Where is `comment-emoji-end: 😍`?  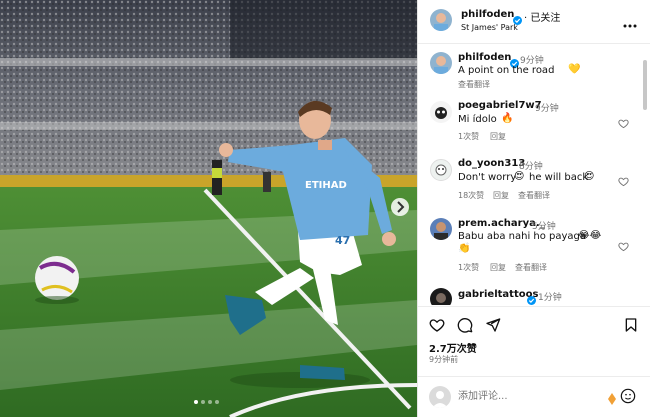 comment-emoji-end: 😍 is located at coordinates (589, 176).